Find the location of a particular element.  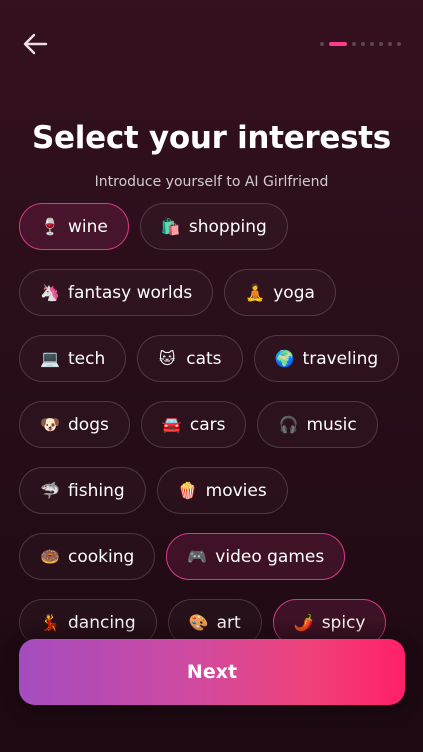

chip-row: 🍩 cooking 🎮 video games is located at coordinates (214, 556).